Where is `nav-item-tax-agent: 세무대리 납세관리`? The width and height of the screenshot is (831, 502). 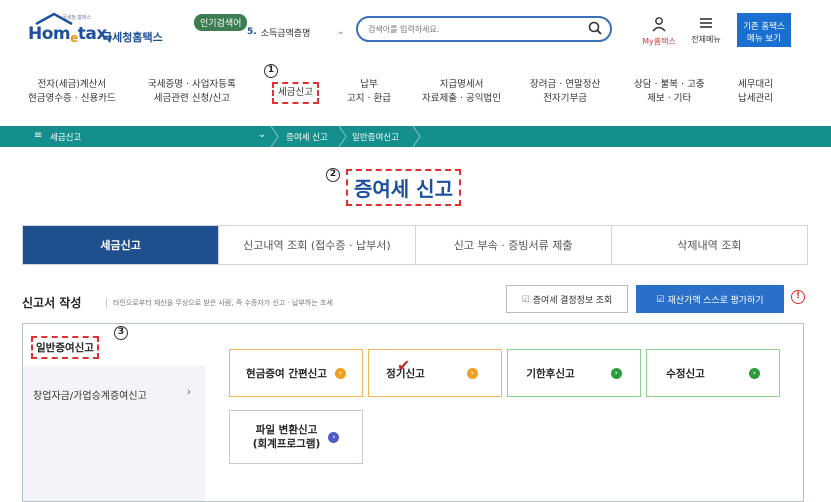
nav-item-tax-agent: 세무대리 납세관리 is located at coordinates (755, 92).